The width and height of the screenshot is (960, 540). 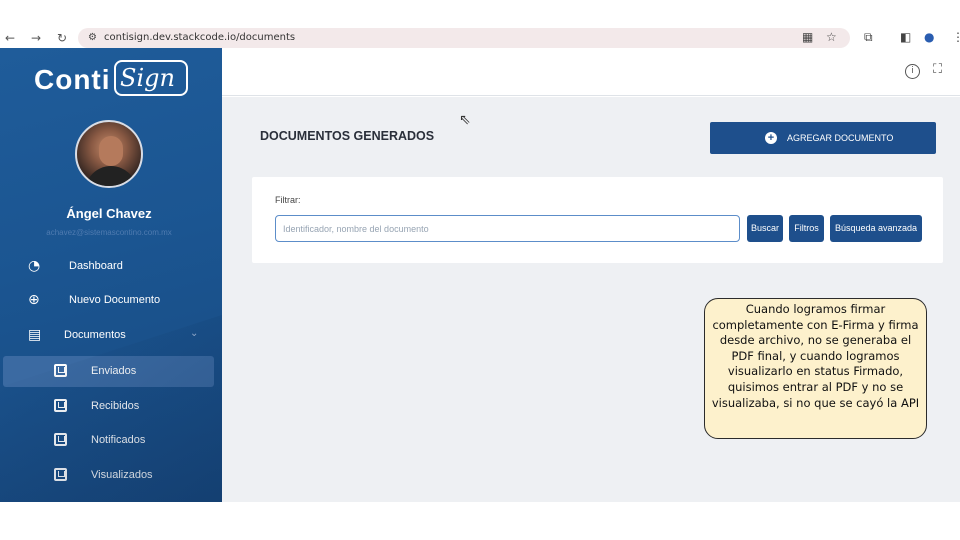 I want to click on page-title: DOCUMENTOS GENERADOS, so click(x=347, y=136).